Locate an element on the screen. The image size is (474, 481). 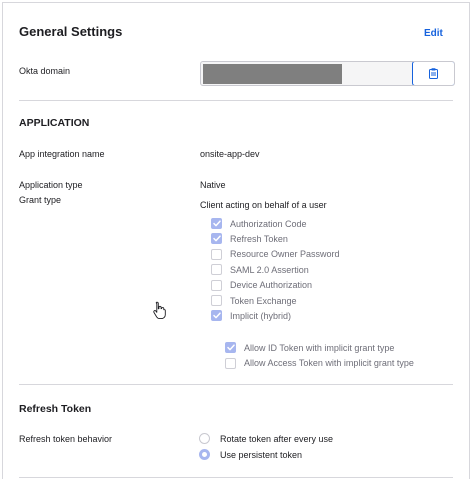
grant-option-authorization-code: Authorization Code is located at coordinates (259, 223).